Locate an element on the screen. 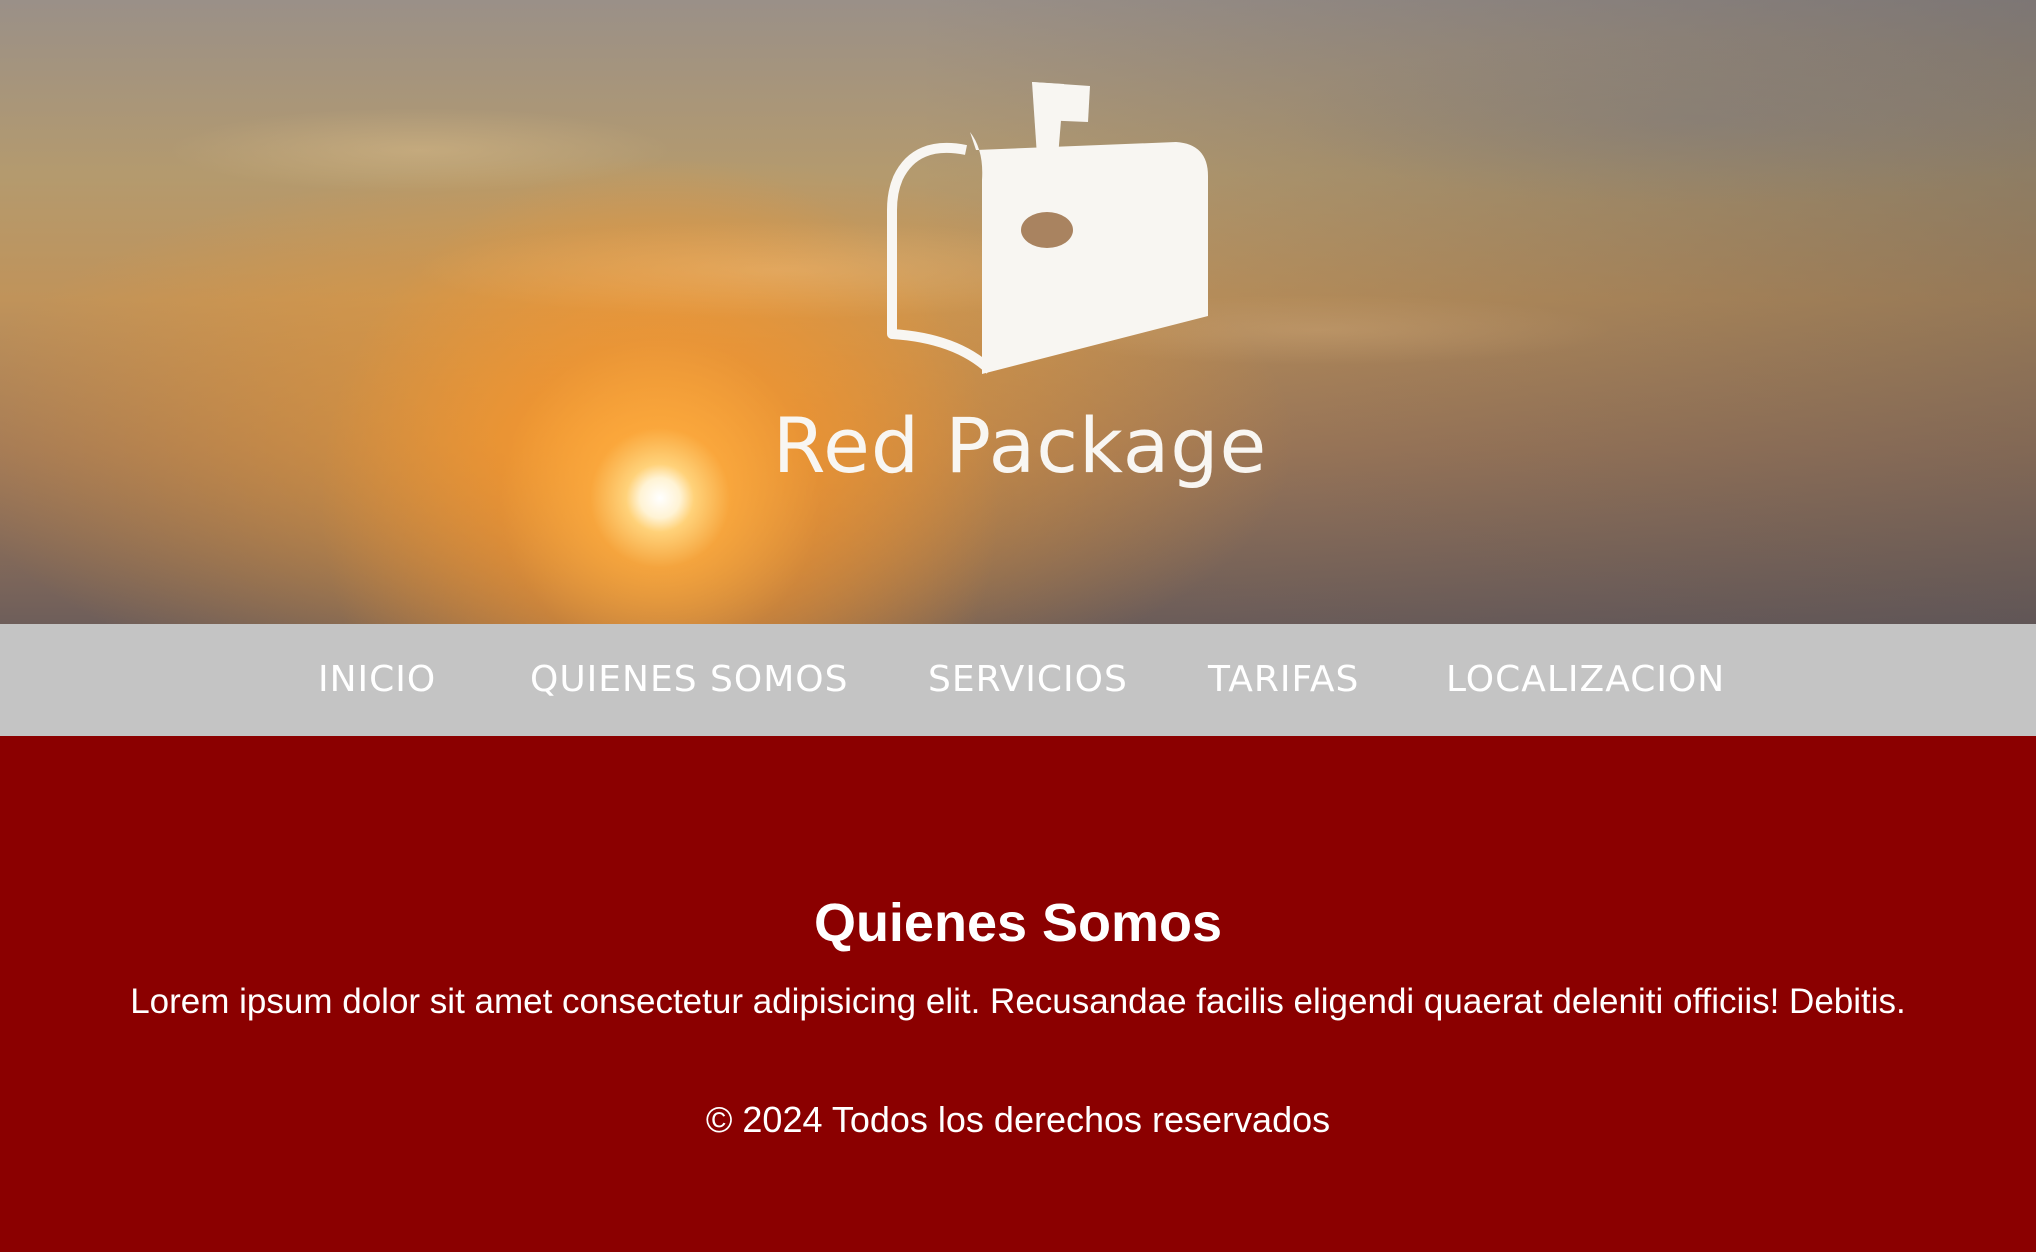  mailbox-icon is located at coordinates (1047, 228).